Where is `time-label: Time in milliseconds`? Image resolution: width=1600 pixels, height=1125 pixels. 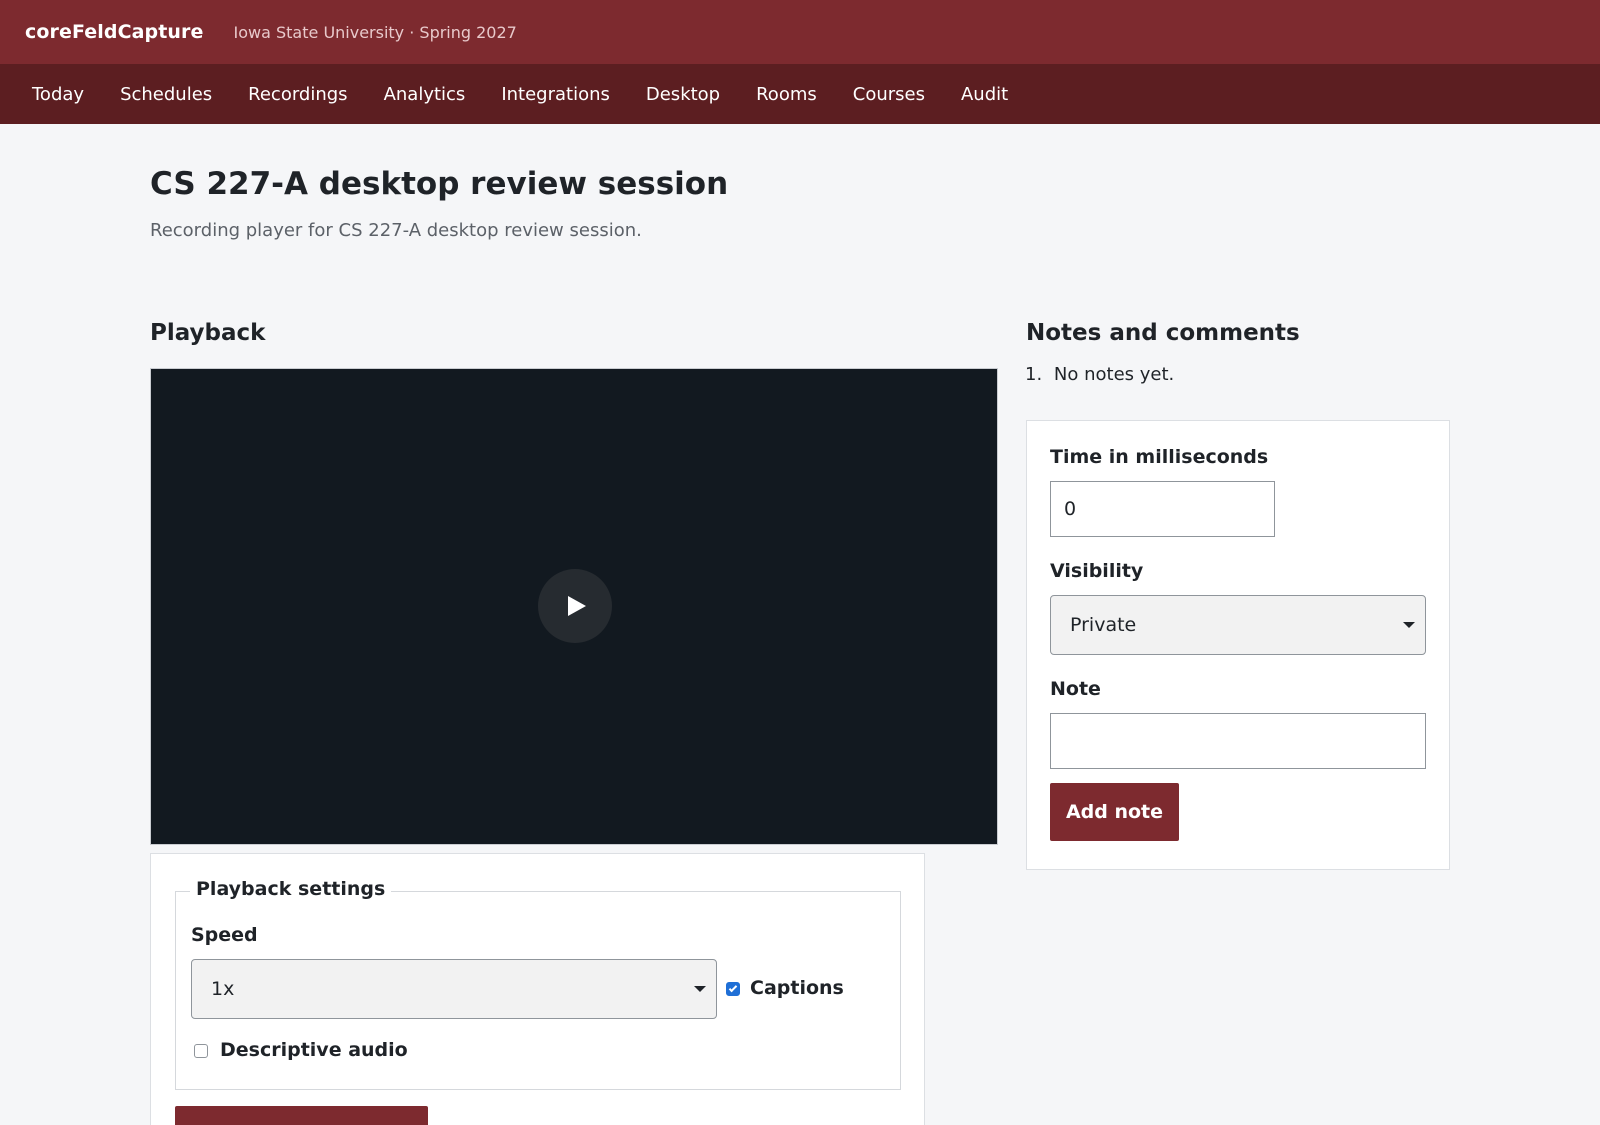
time-label: Time in milliseconds is located at coordinates (1159, 457).